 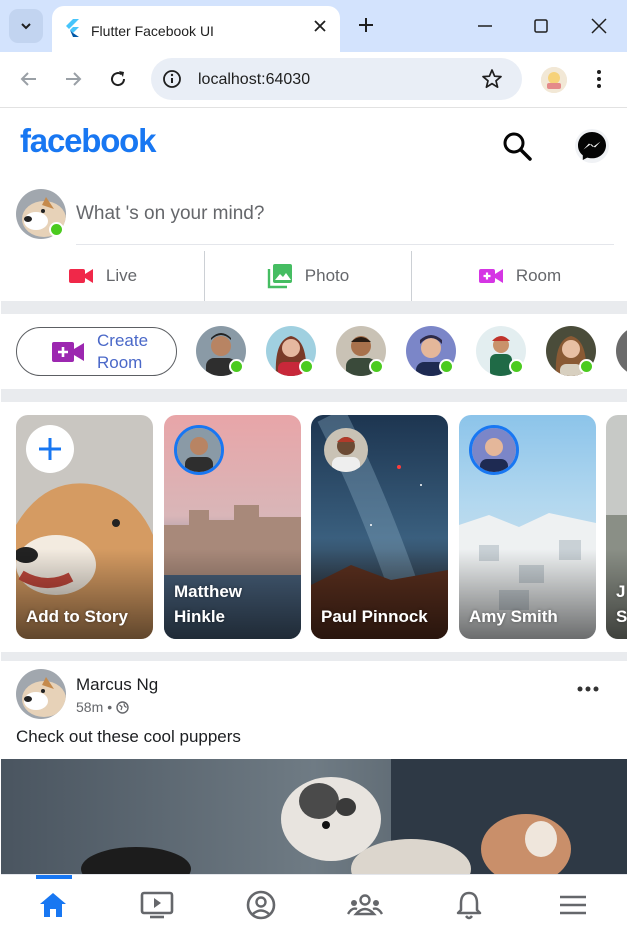 What do you see at coordinates (527, 527) in the screenshot?
I see `story-card: Amy Smith` at bounding box center [527, 527].